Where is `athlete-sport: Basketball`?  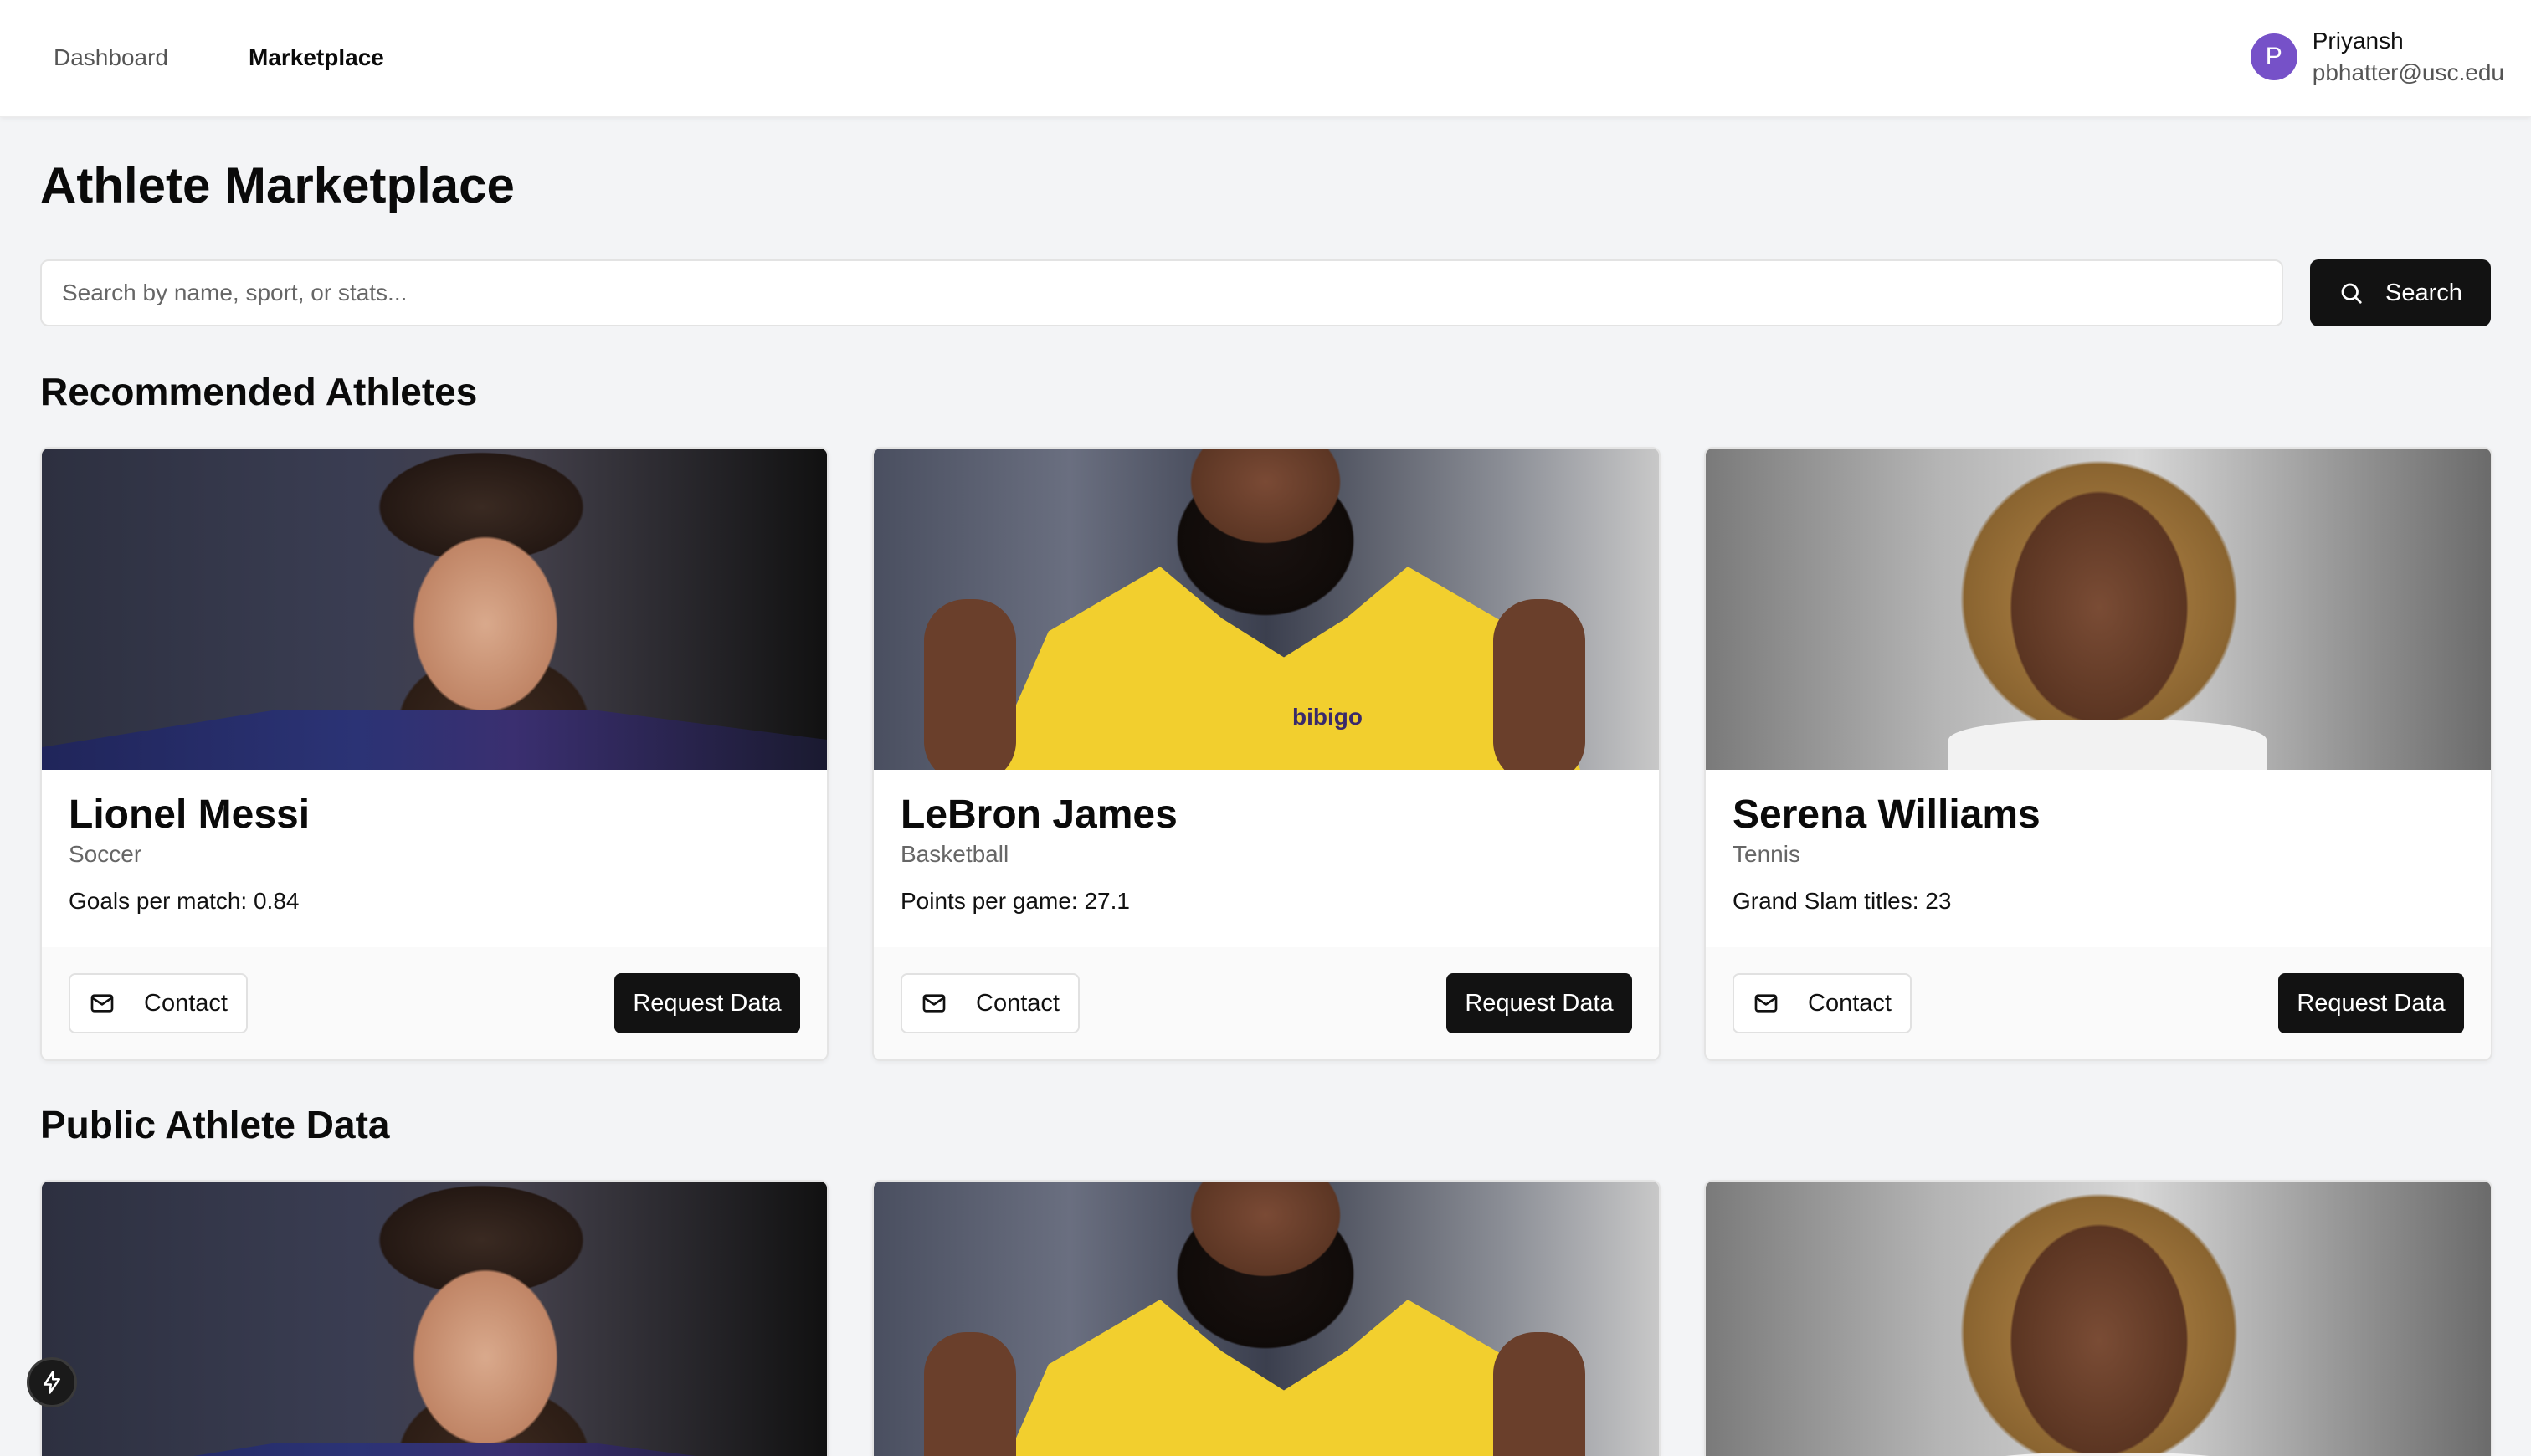 athlete-sport: Basketball is located at coordinates (955, 854).